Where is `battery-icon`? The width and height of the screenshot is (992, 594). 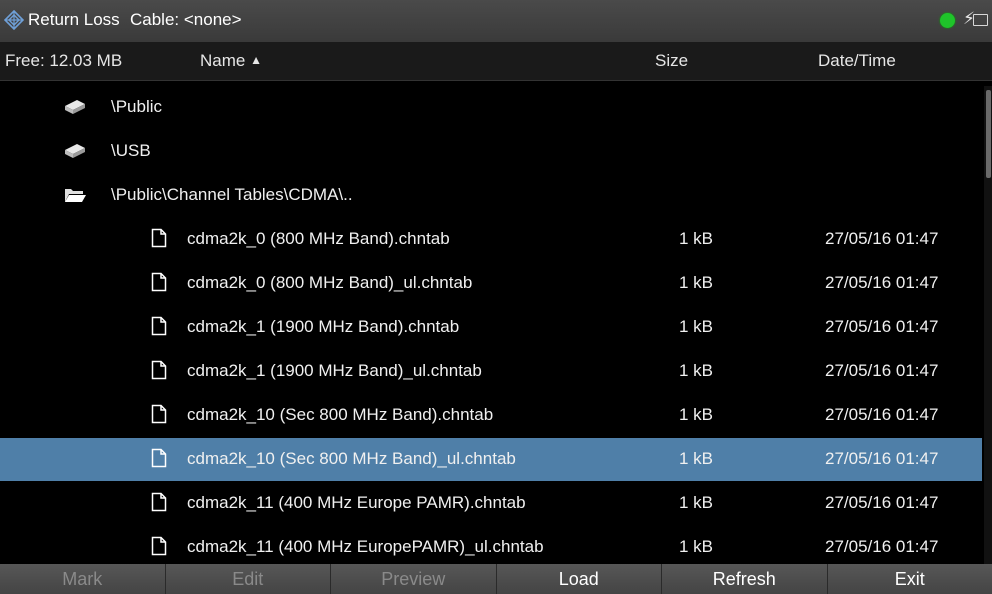
battery-icon is located at coordinates (980, 20).